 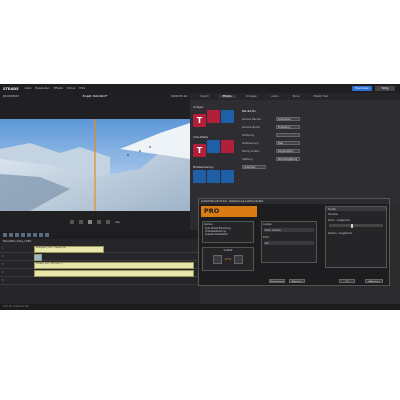 What do you see at coordinates (114, 265) in the screenshot?
I see `timeline-clip: Liftfahrt_002 - MVI_0001_2` at bounding box center [114, 265].